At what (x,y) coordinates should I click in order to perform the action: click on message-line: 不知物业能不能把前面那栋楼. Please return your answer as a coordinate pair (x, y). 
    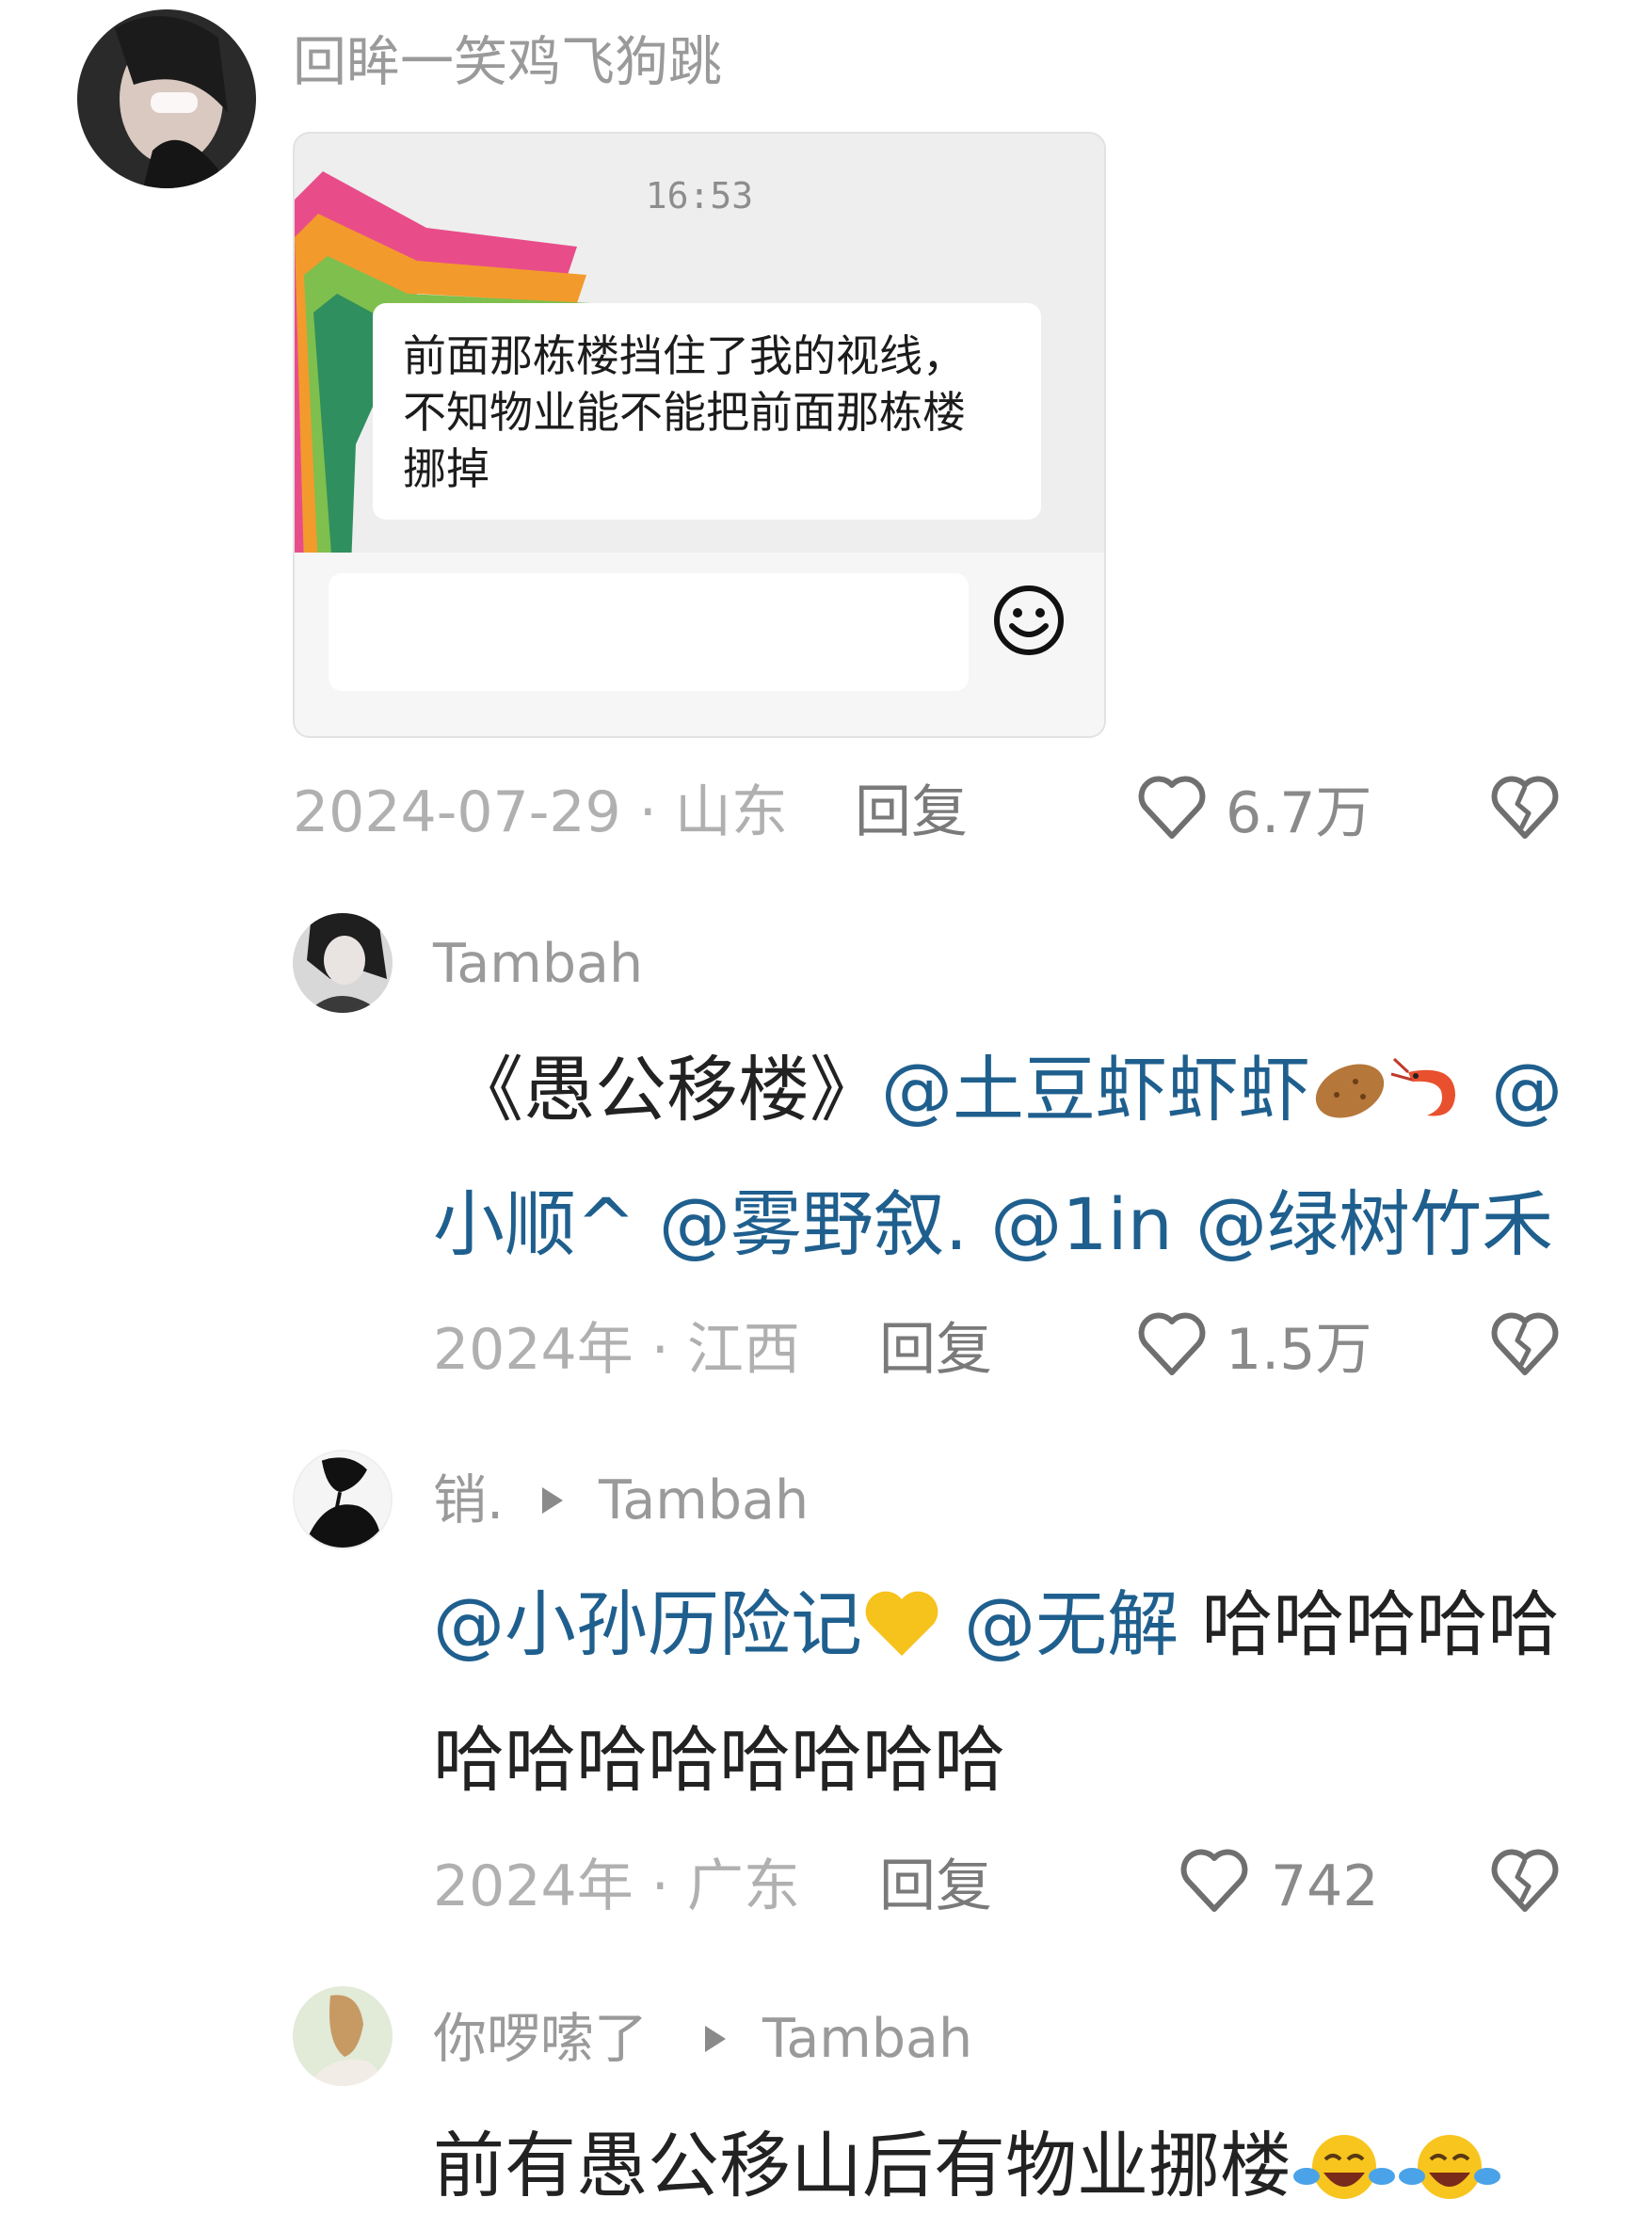
    Looking at the image, I should click on (684, 412).